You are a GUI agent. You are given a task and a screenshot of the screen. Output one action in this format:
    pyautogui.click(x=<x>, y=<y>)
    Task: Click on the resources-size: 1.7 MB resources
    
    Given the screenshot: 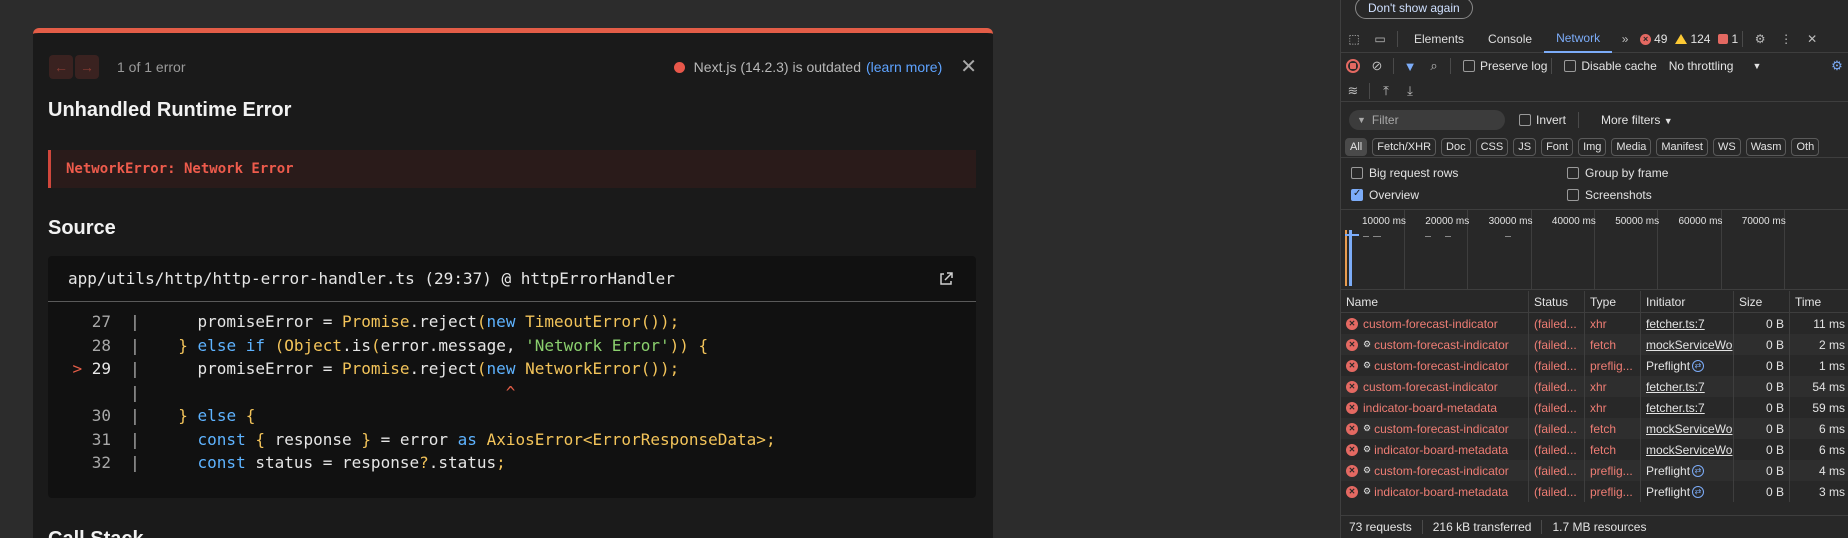 What is the action you would take?
    pyautogui.click(x=1599, y=527)
    